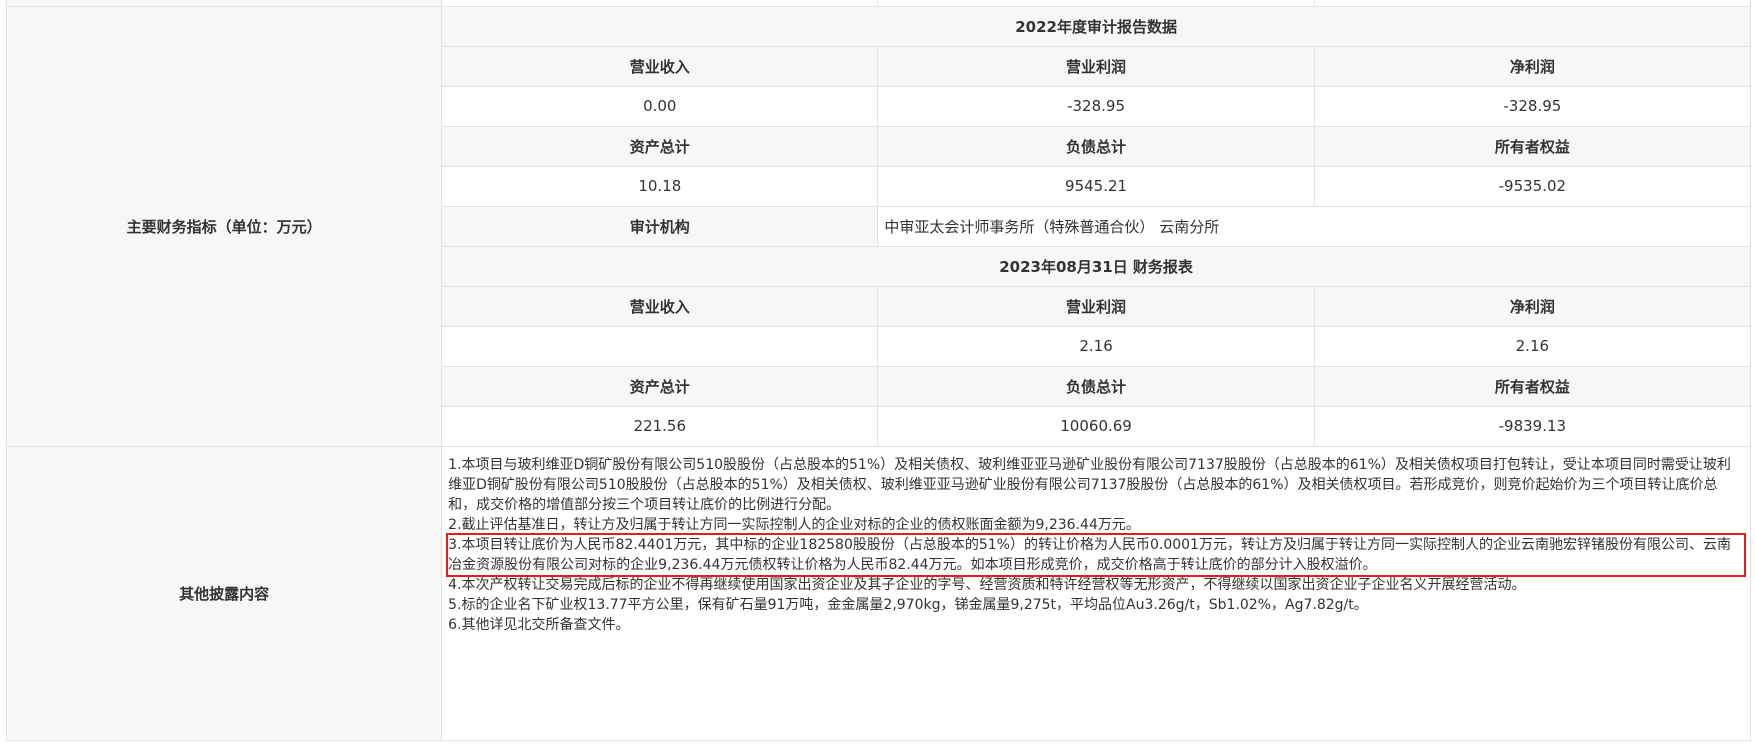  What do you see at coordinates (1532, 186) in the screenshot?
I see `value-owner-equity: -9535.02` at bounding box center [1532, 186].